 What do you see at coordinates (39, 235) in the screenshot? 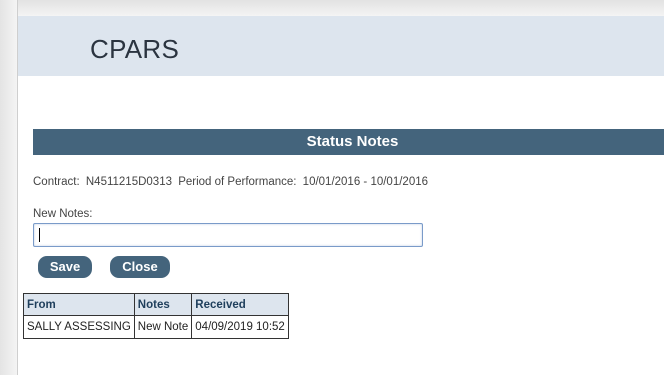
I see `text-caret` at bounding box center [39, 235].